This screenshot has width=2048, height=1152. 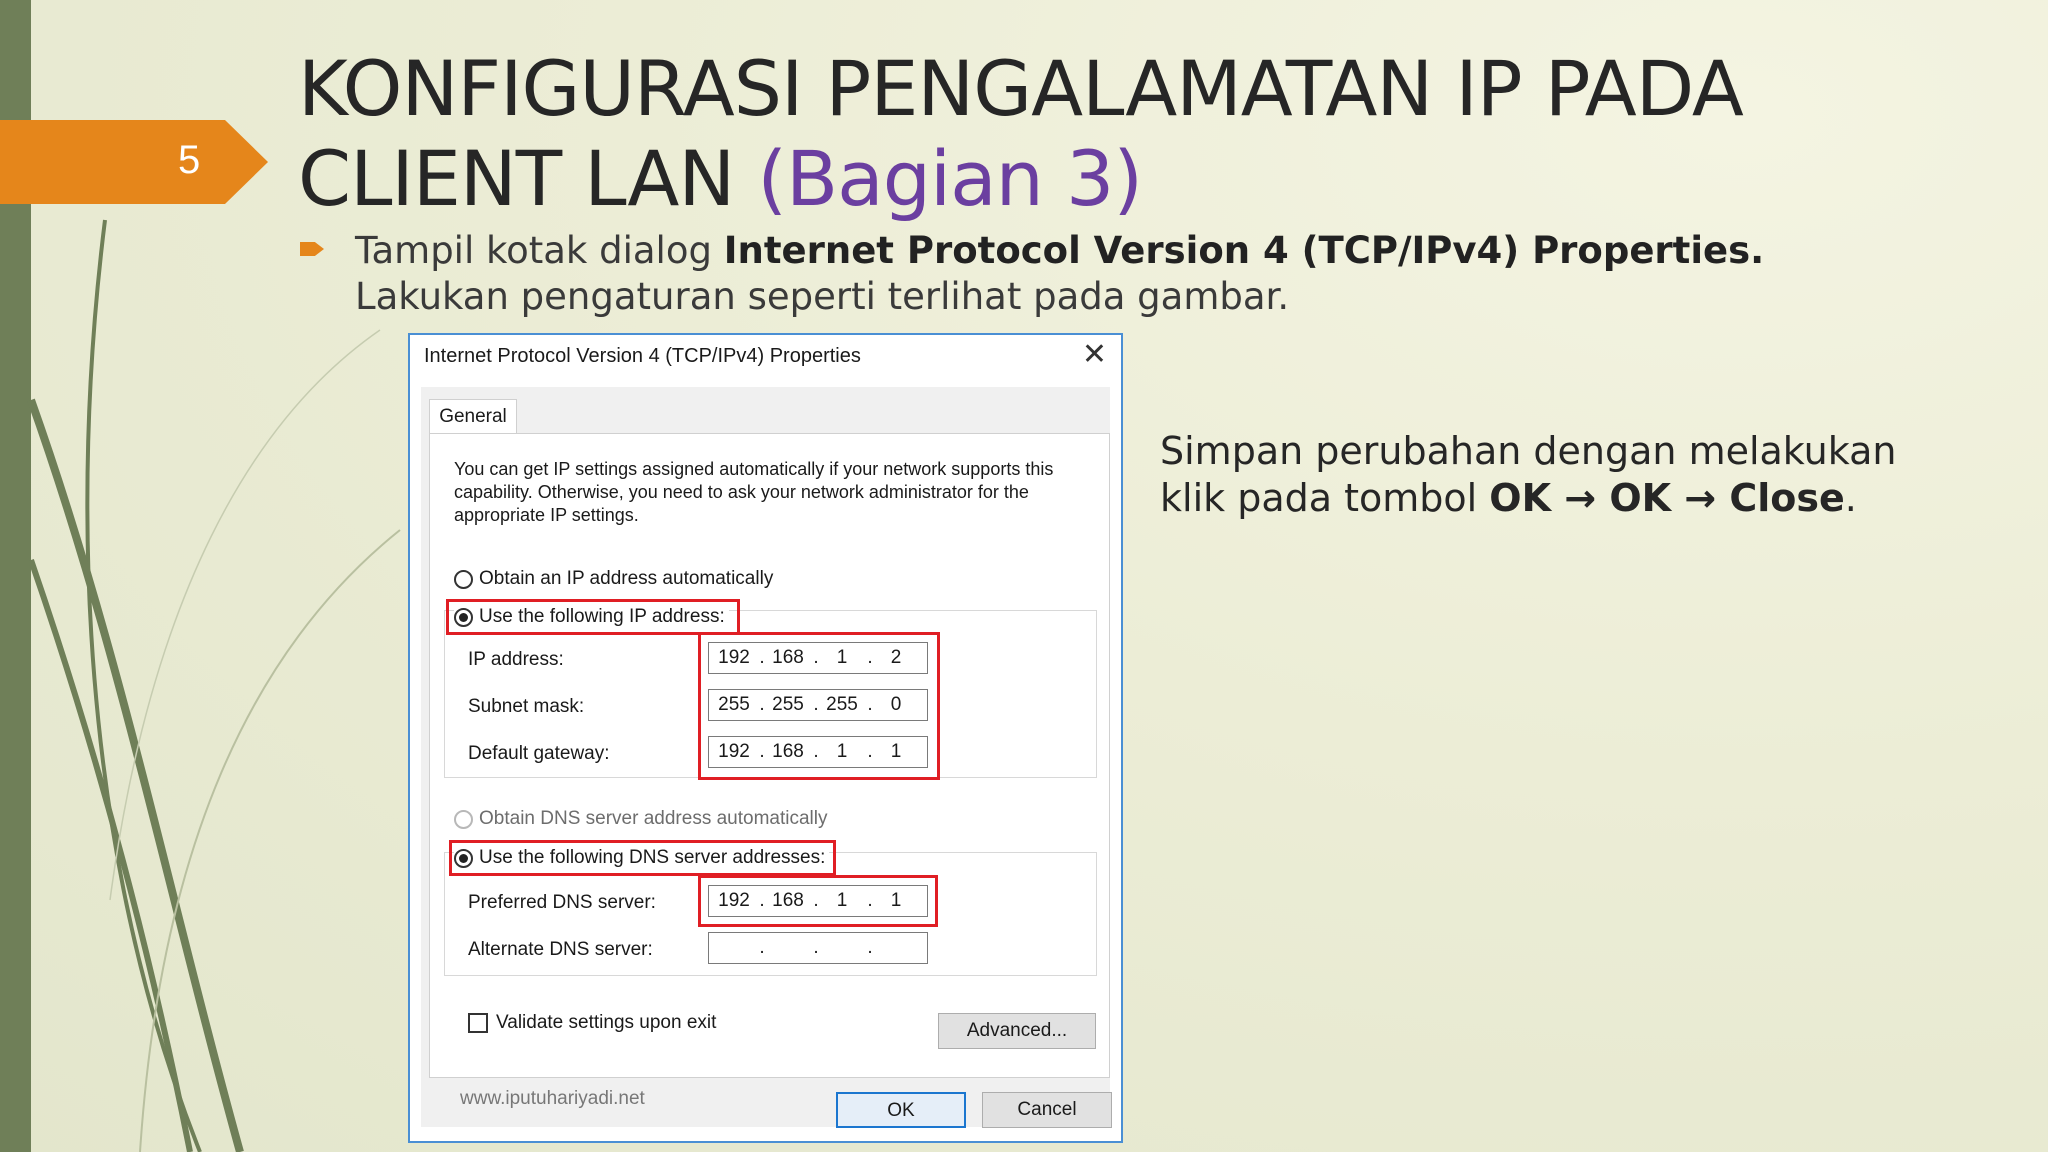 I want to click on radio-disabled-icon, so click(x=463, y=819).